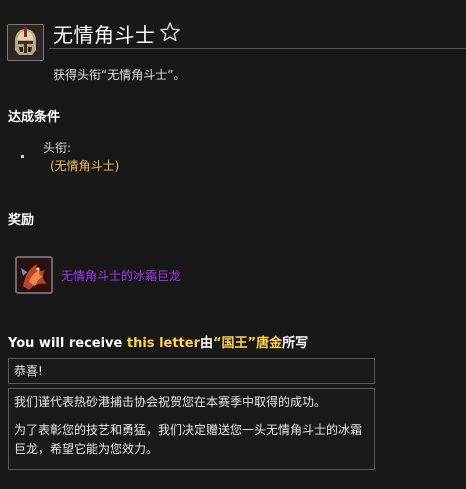 The height and width of the screenshot is (489, 466). What do you see at coordinates (34, 275) in the screenshot?
I see `frost-wyrm-mount-icon` at bounding box center [34, 275].